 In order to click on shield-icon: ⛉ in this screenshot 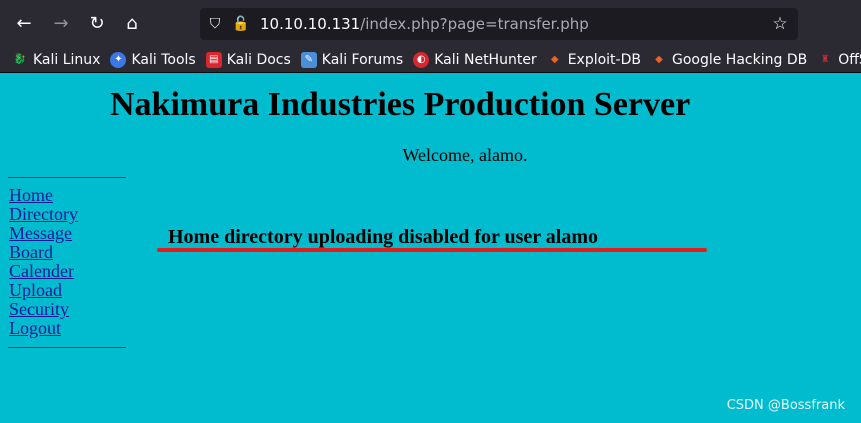, I will do `click(215, 24)`.